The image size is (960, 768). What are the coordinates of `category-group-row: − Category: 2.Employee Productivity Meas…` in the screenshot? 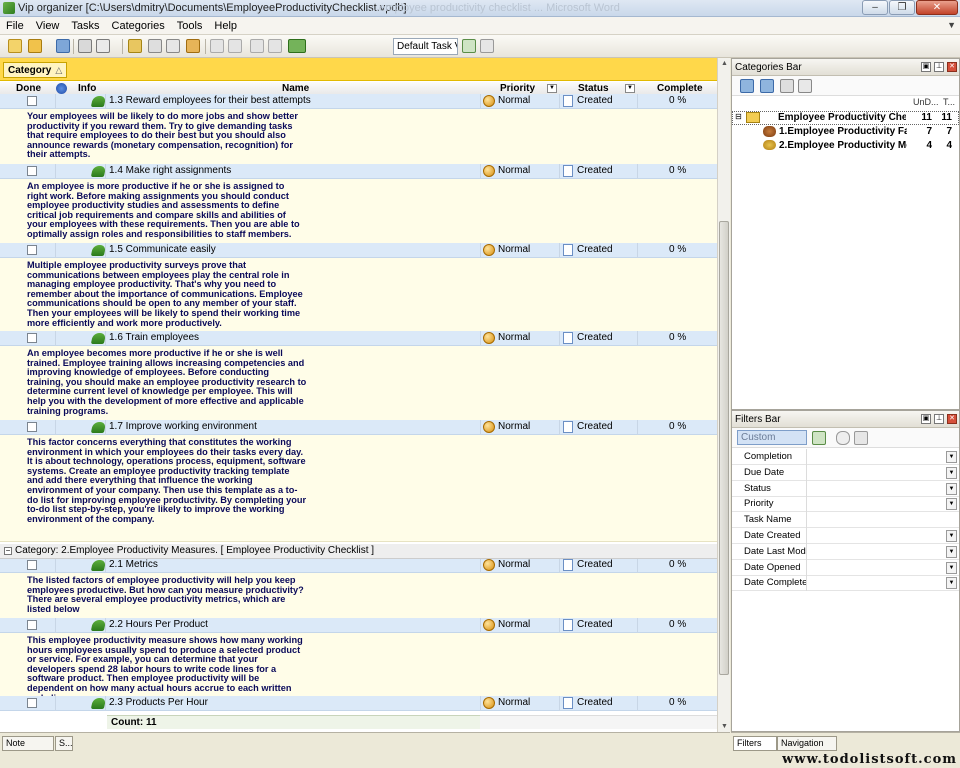 It's located at (358, 551).